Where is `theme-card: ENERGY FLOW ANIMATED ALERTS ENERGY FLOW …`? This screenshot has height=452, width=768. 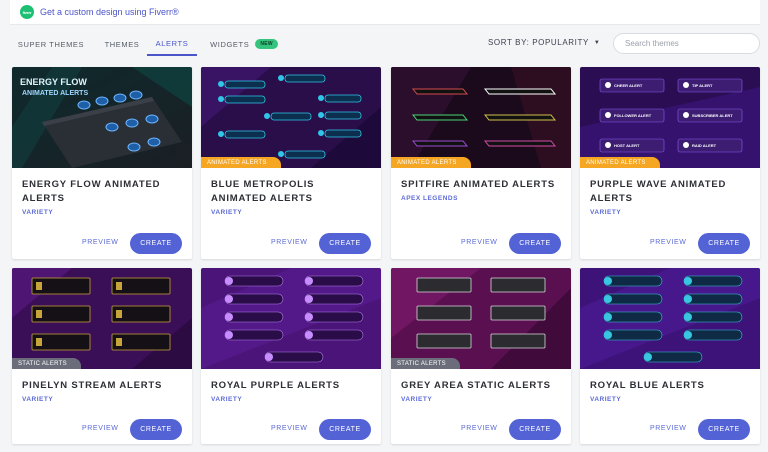
theme-card: ENERGY FLOW ANIMATED ALERTS ENERGY FLOW … is located at coordinates (102, 163).